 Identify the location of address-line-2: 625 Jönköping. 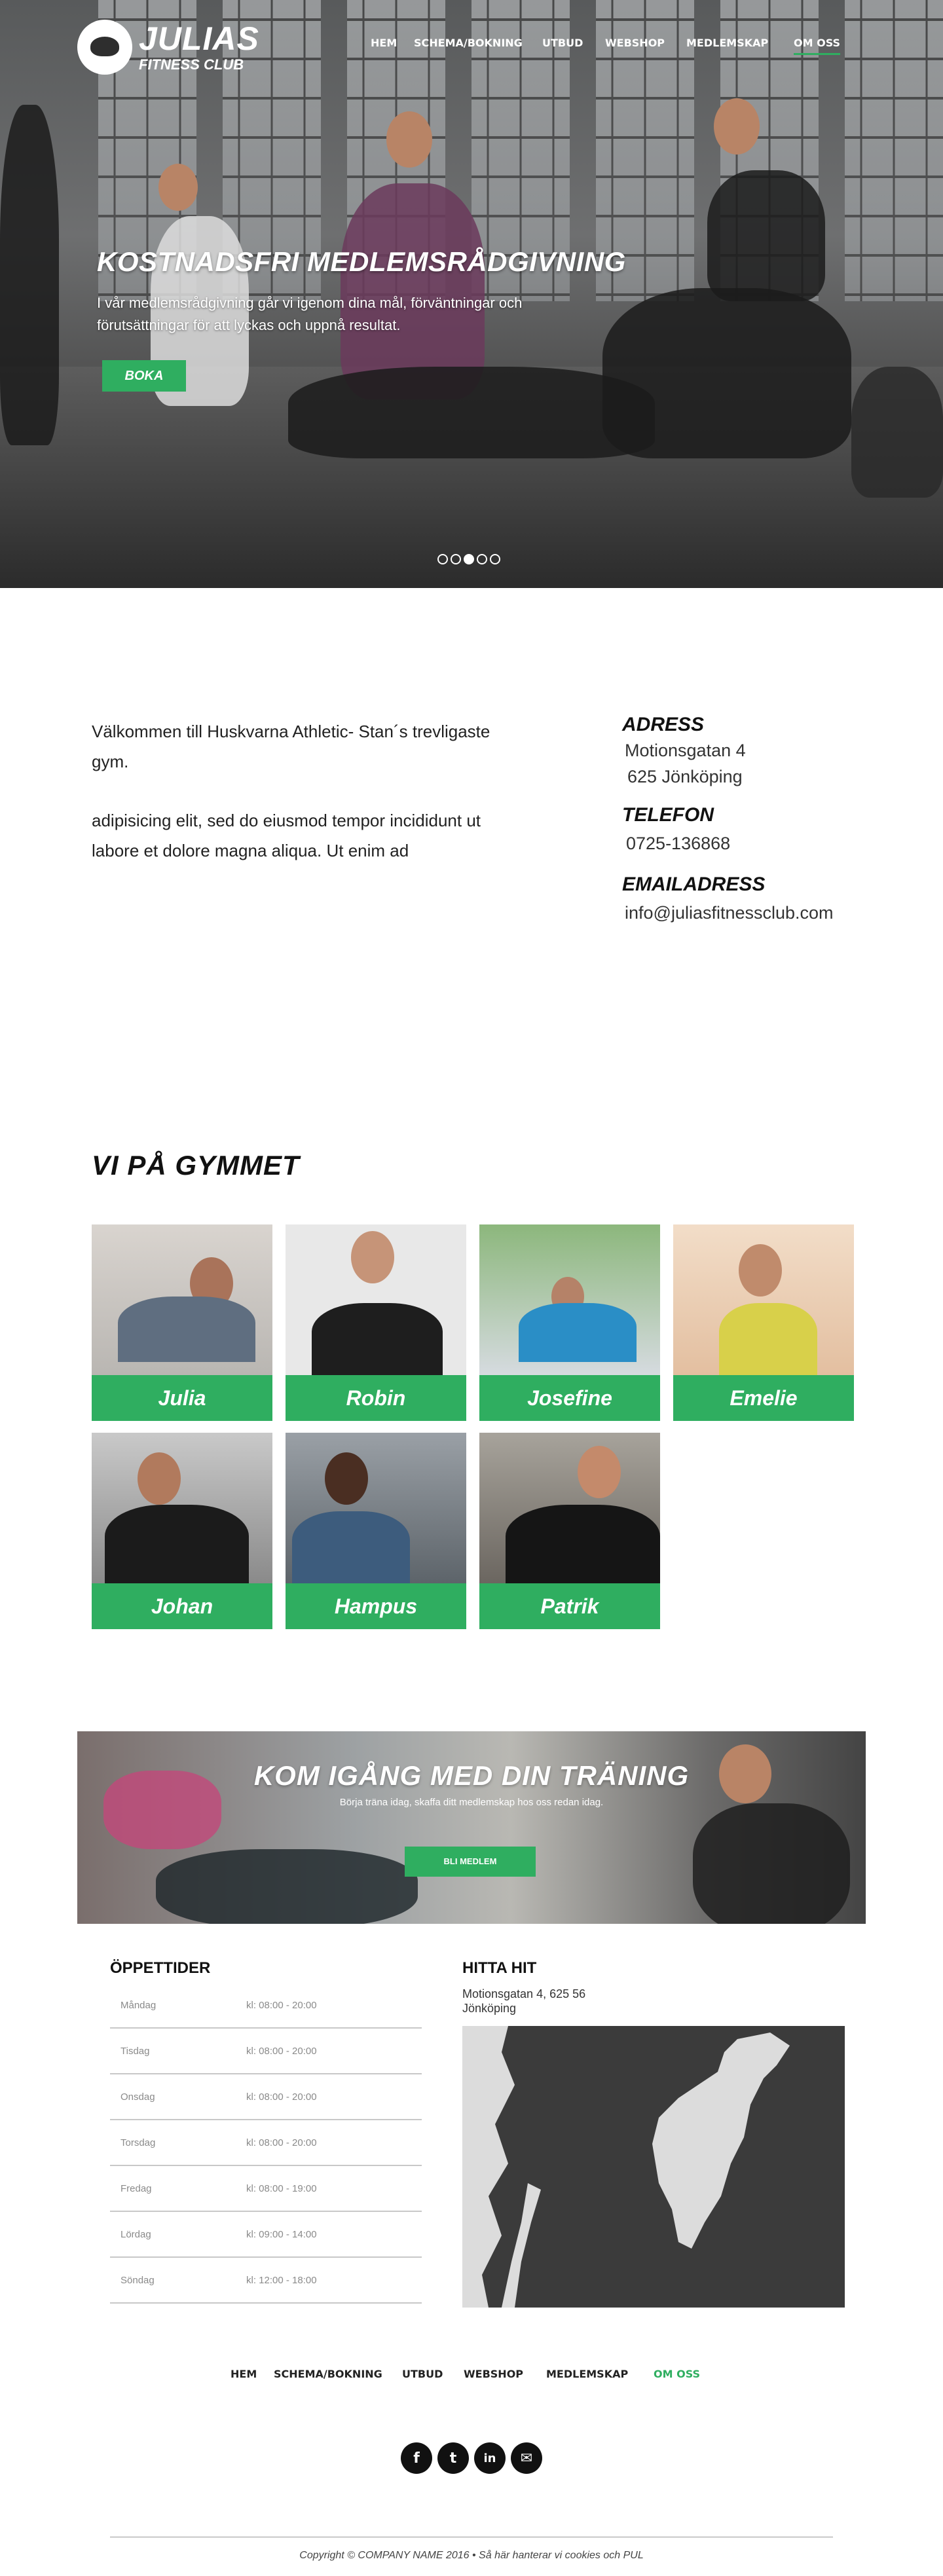
(685, 777).